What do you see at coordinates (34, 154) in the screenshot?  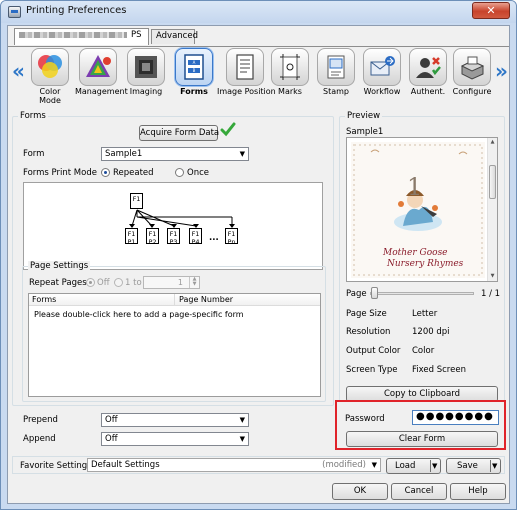 I see `form-label: Form` at bounding box center [34, 154].